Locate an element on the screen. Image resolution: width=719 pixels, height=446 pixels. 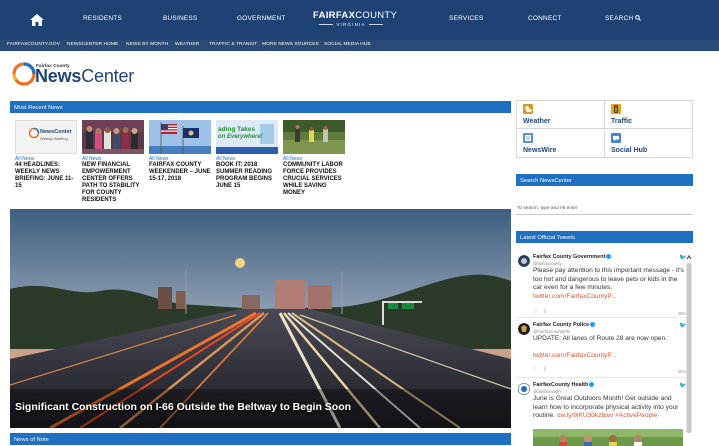
search-input is located at coordinates (604, 209).